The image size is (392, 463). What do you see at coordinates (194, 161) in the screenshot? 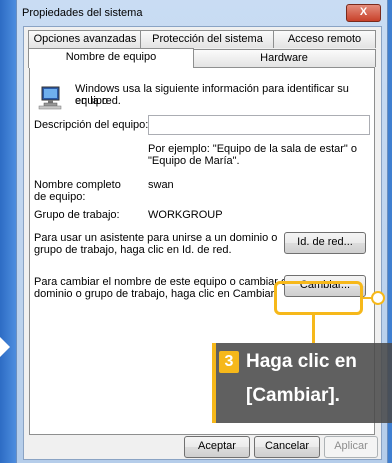
I see `example-line-2: "Equipo de María".` at bounding box center [194, 161].